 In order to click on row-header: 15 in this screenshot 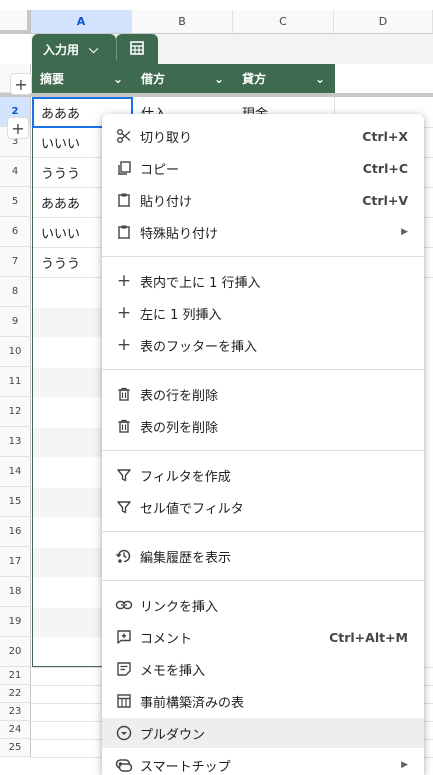, I will do `click(15, 502)`.